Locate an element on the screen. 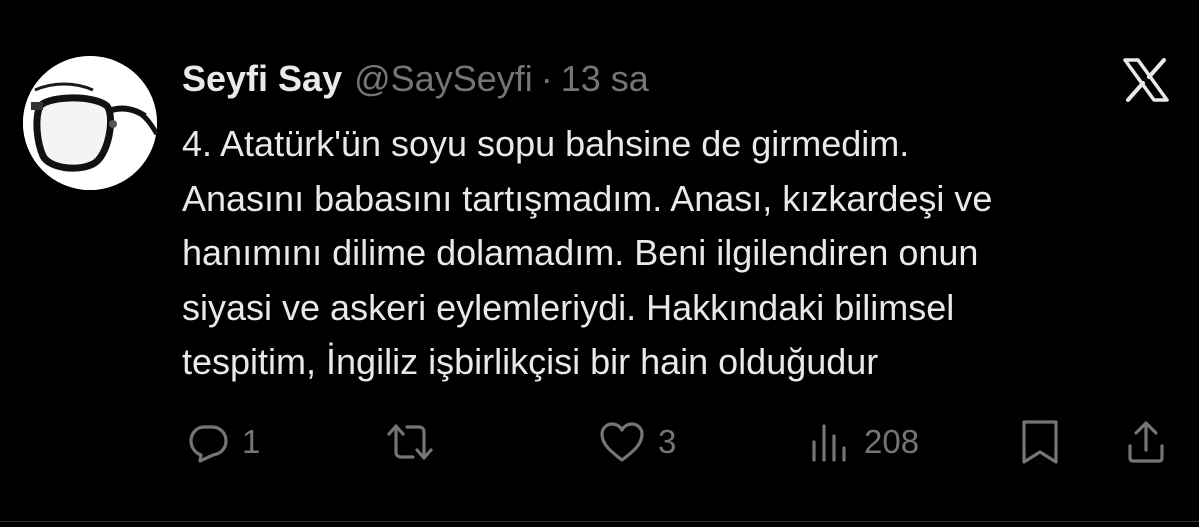 The height and width of the screenshot is (527, 1199). like-count: 3 is located at coordinates (667, 441).